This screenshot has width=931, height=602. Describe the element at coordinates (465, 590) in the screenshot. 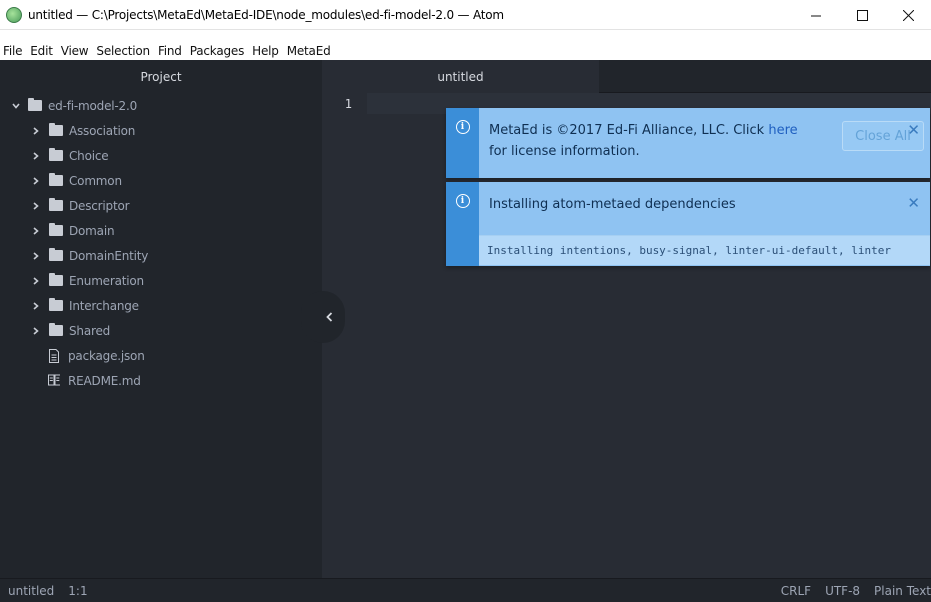

I see `status-bar: untitled 1:1 CRLF UTF-8 Plain Text` at that location.